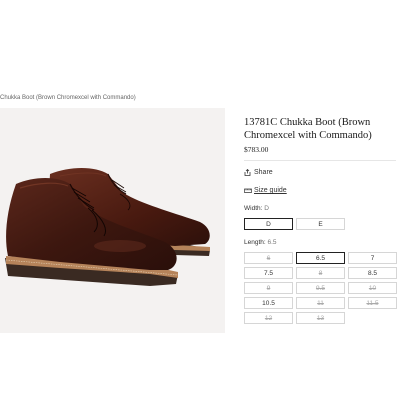 The image size is (400, 400). I want to click on length-option-9-5: 9.5, so click(320, 288).